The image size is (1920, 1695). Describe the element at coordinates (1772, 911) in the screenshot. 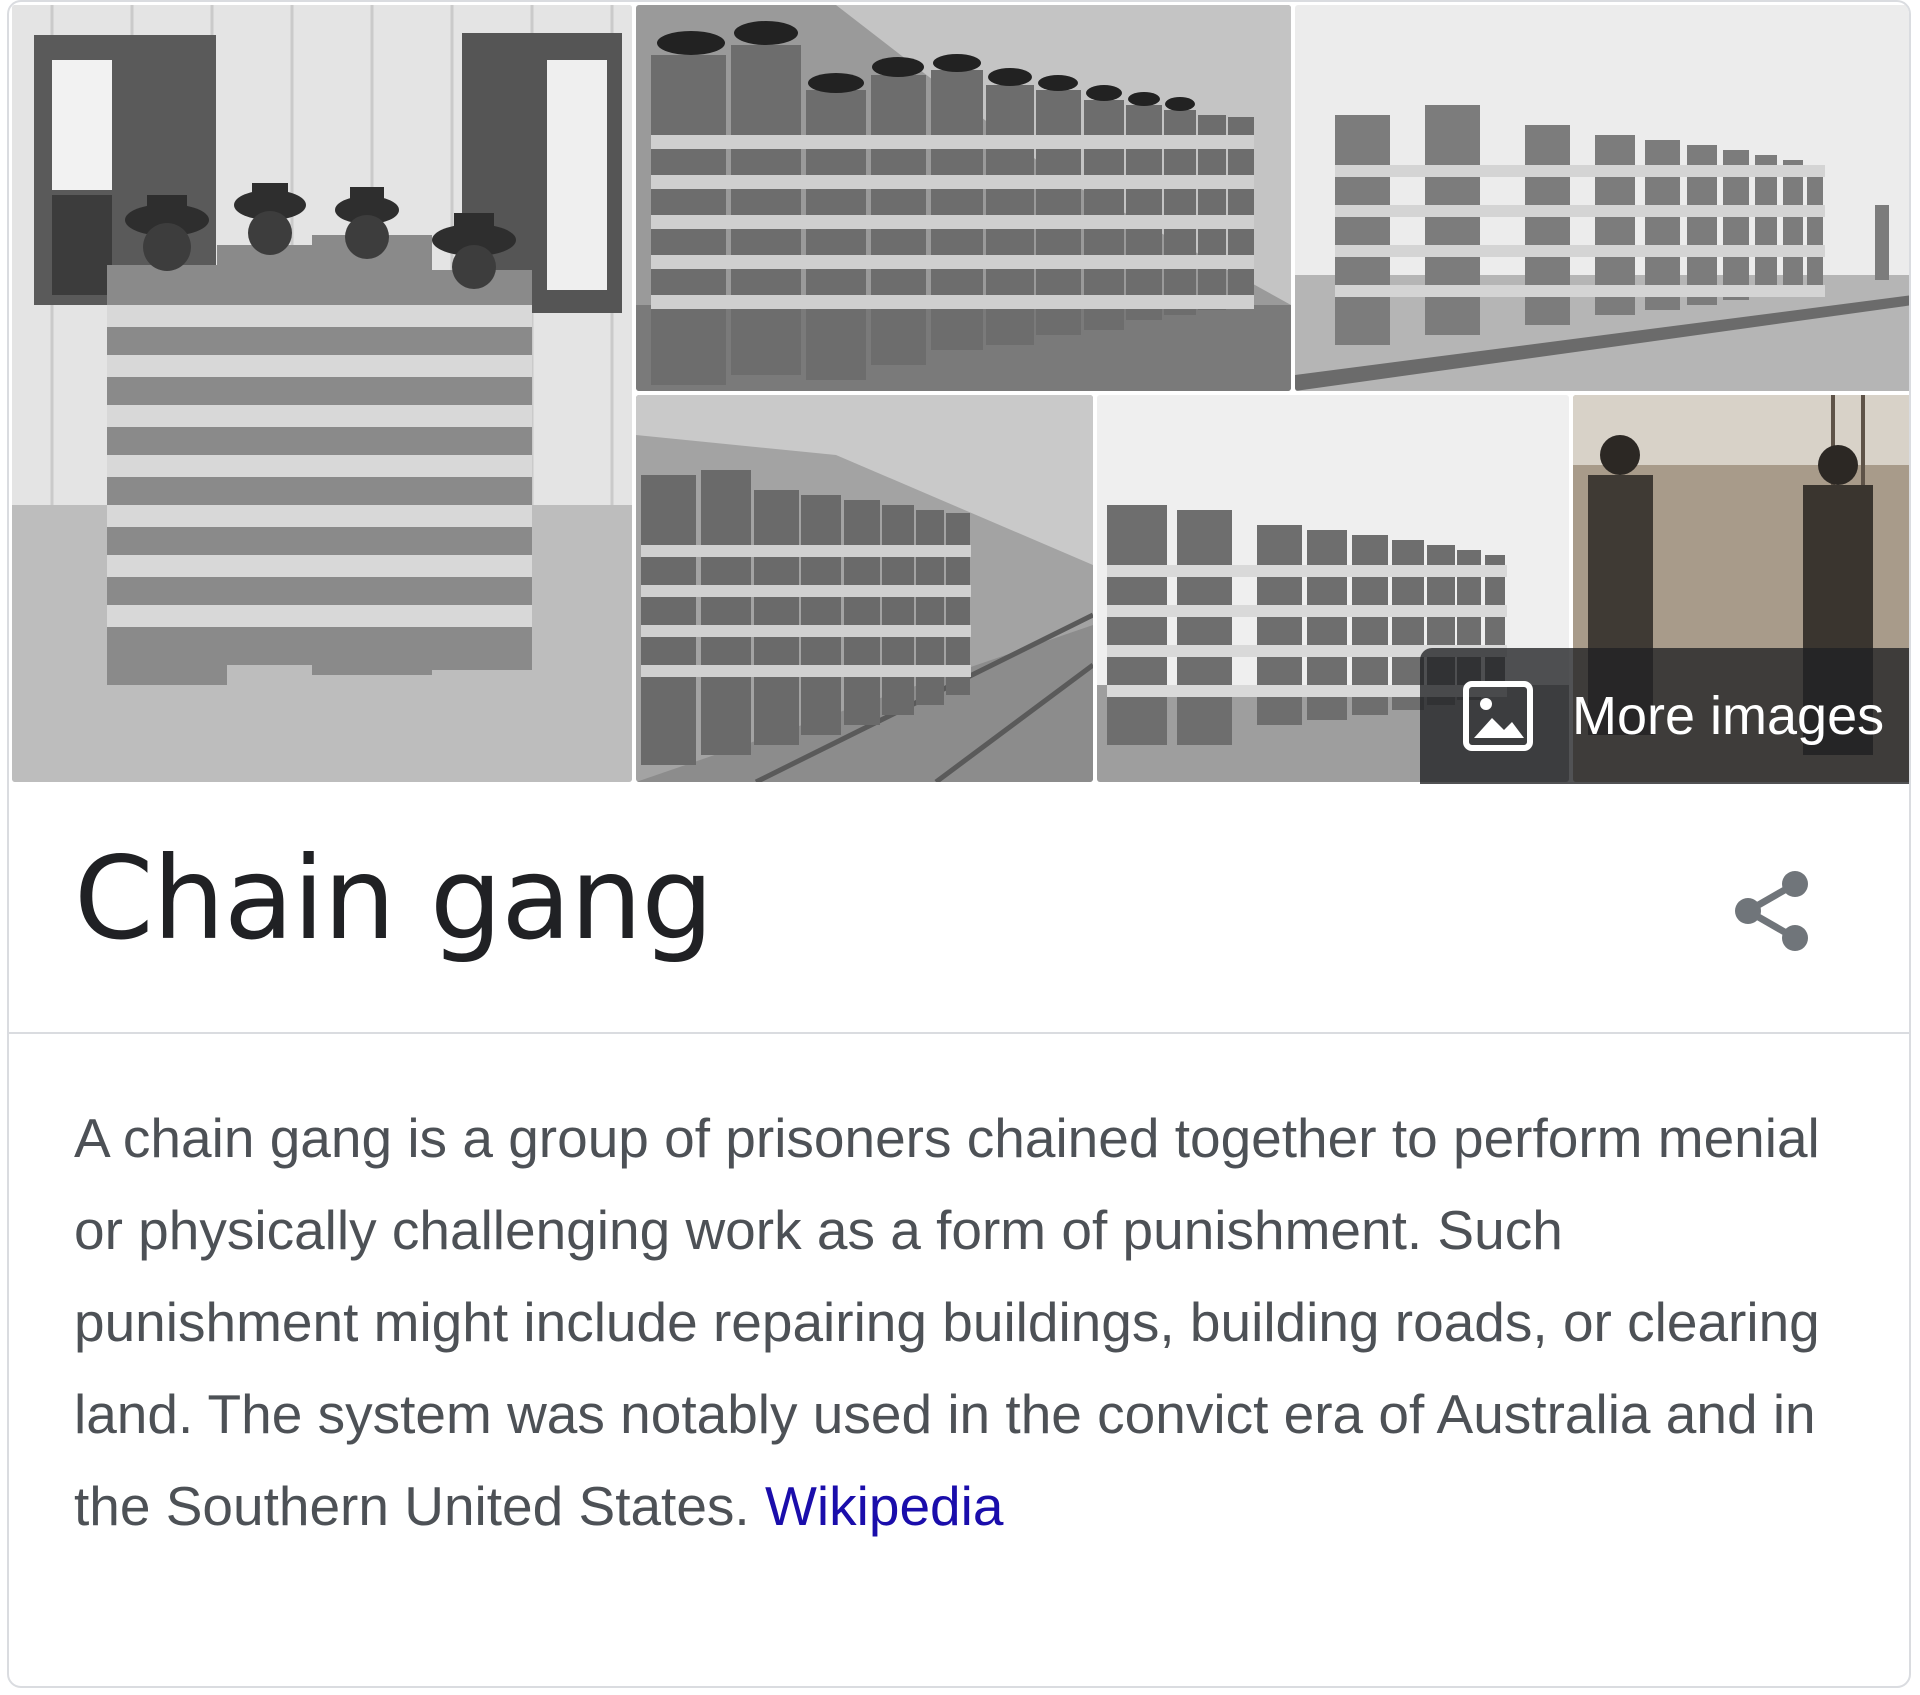

I see `share-icon` at that location.